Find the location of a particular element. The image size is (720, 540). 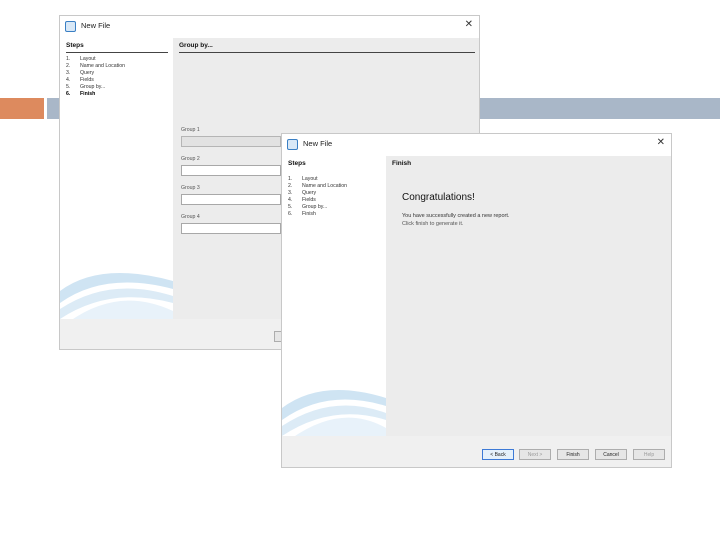

group-4-label: Group 4 is located at coordinates (190, 217).